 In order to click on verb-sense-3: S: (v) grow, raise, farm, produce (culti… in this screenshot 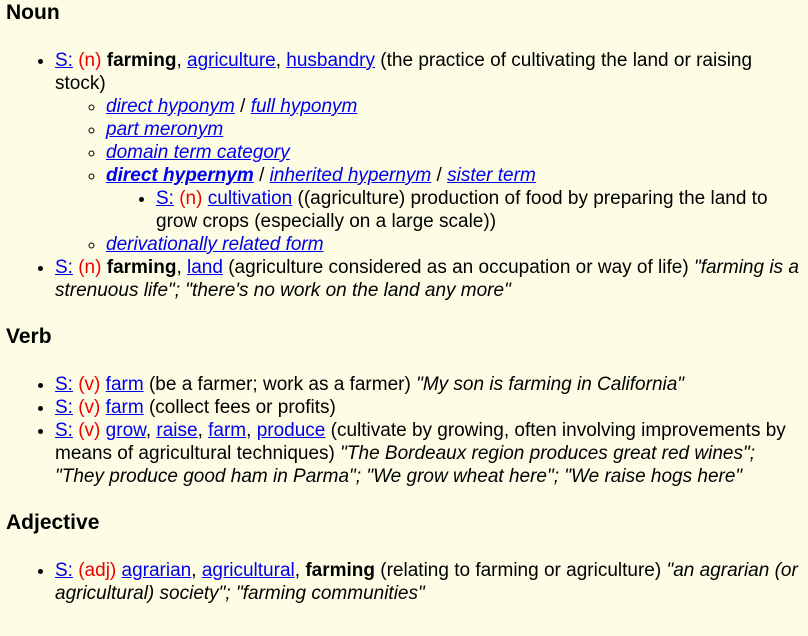, I will do `click(428, 453)`.